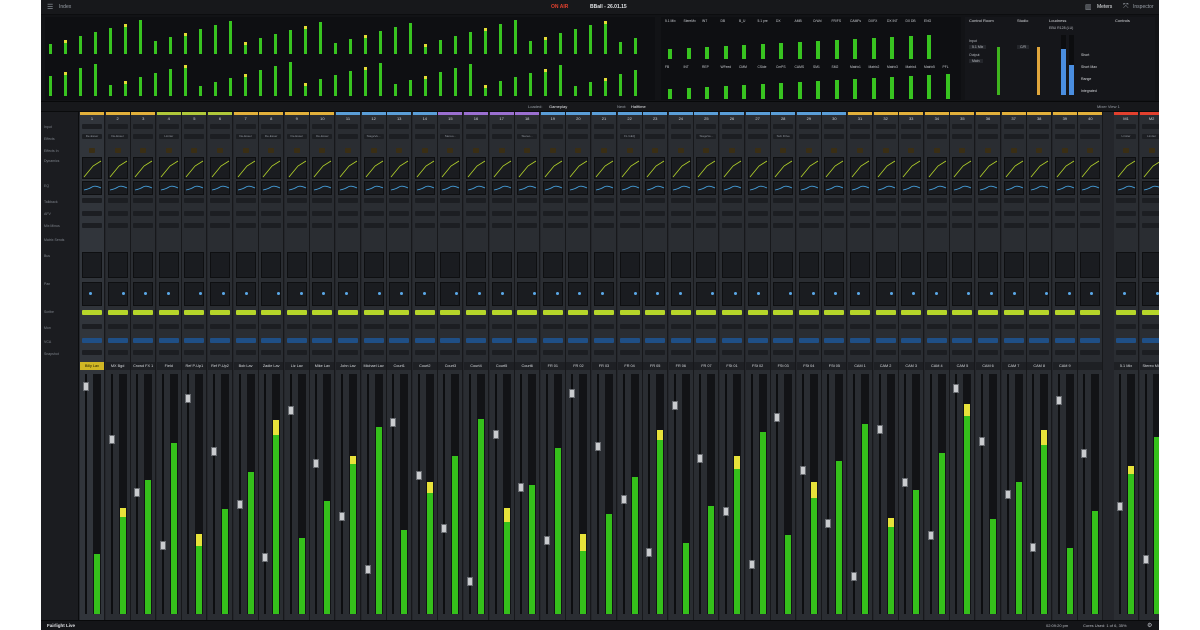 The image size is (1200, 630). I want to click on channel-name: MX Bgd, so click(117, 366).